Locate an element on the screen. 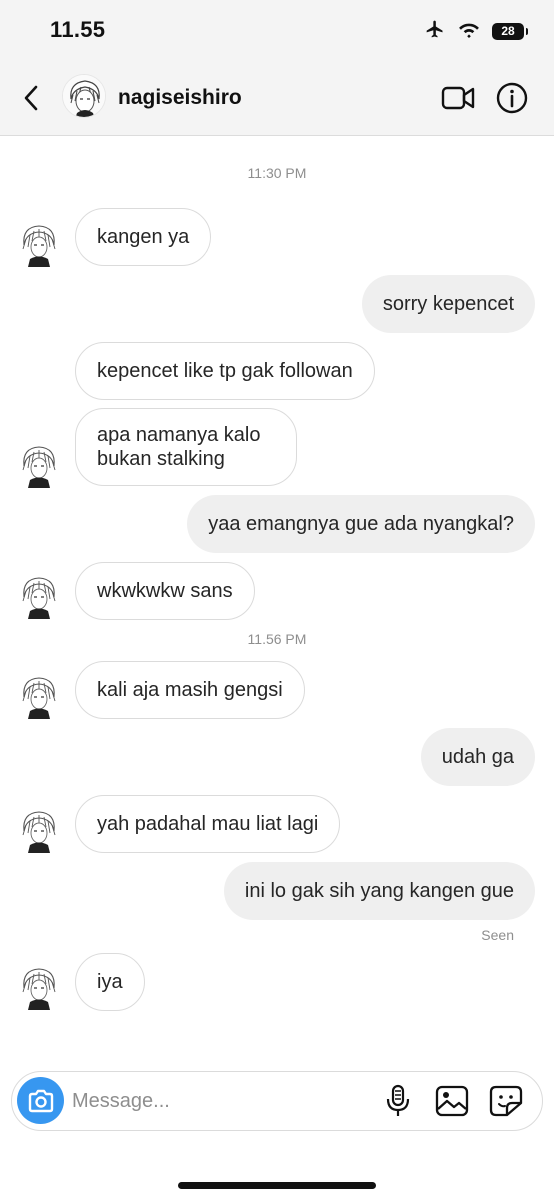 The image size is (554, 1200). message-input is located at coordinates (222, 1101).